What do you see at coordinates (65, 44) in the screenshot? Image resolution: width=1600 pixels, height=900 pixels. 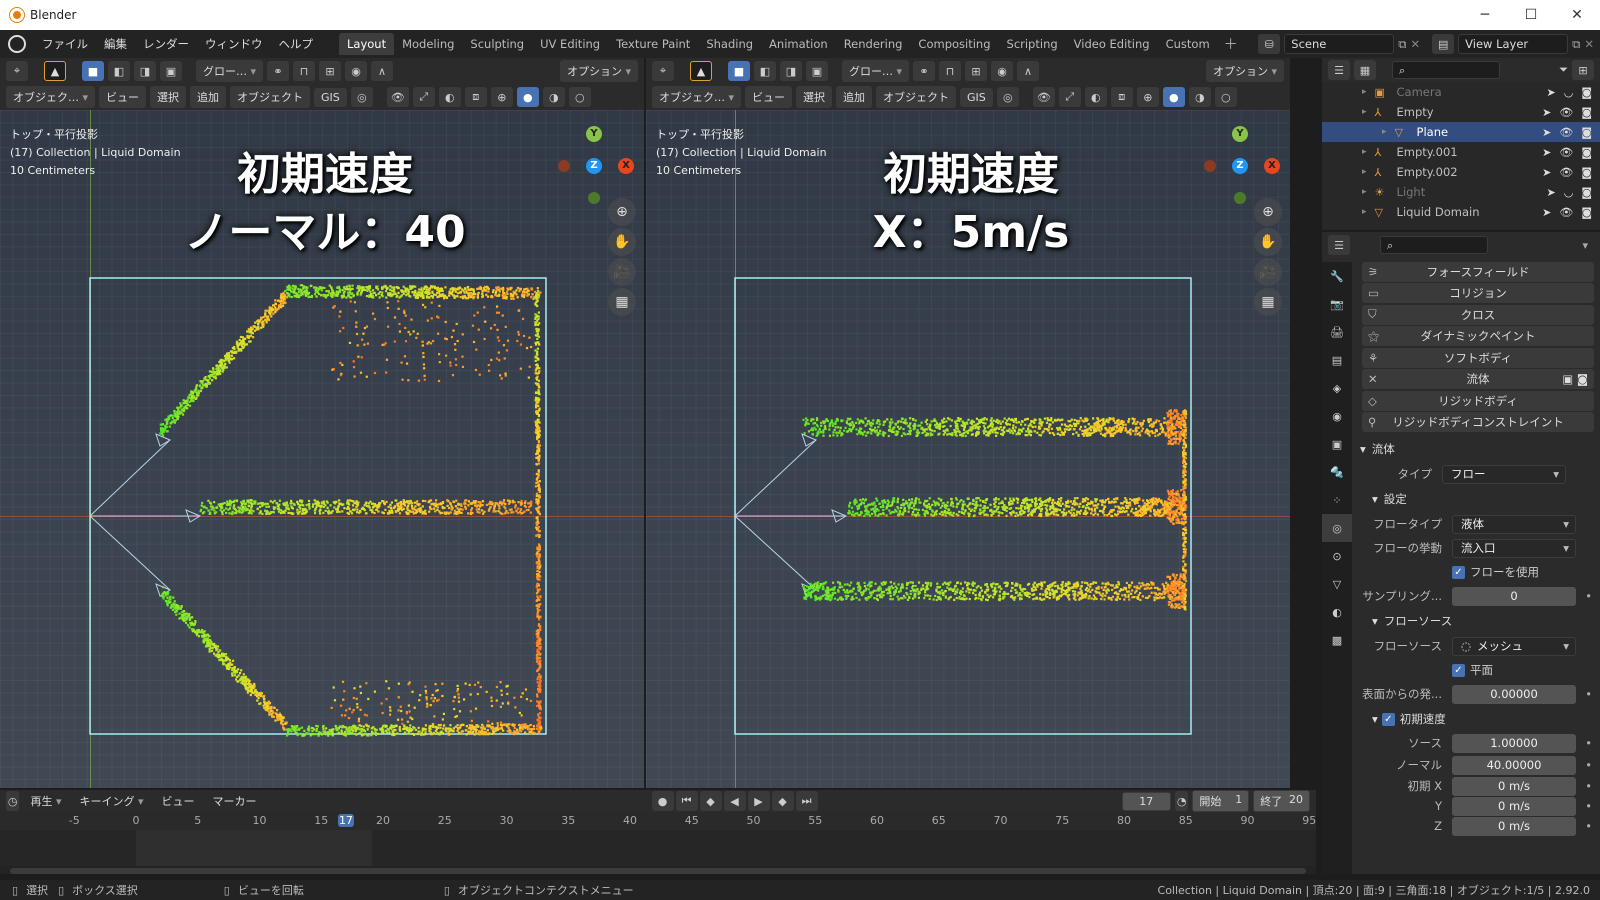 I see `menu-file: ファイル` at bounding box center [65, 44].